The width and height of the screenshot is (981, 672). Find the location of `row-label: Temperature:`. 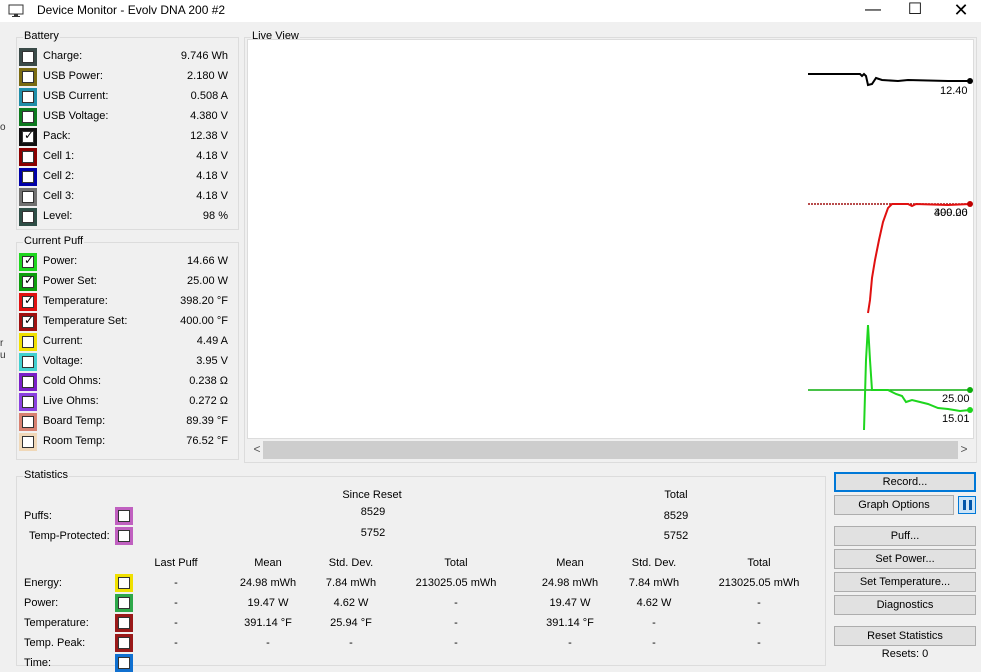

row-label: Temperature: is located at coordinates (75, 301).